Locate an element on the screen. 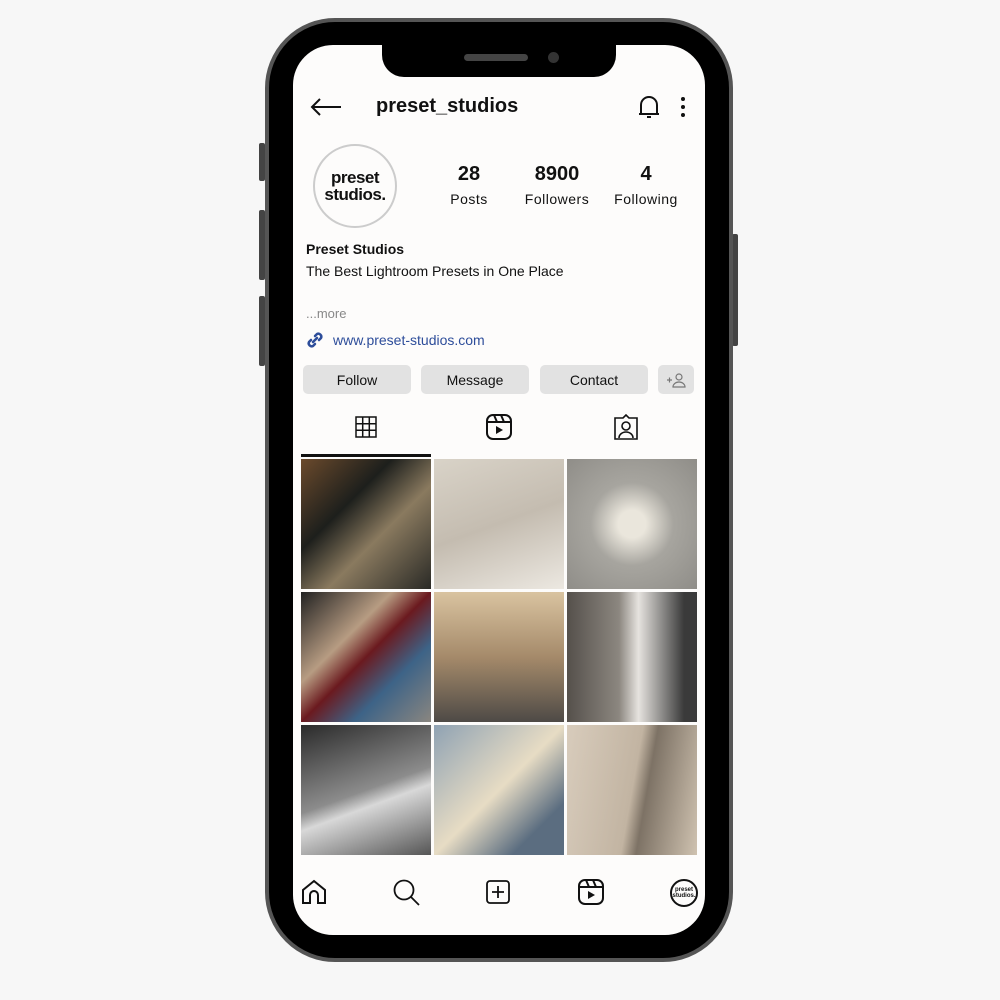 This screenshot has width=1000, height=1000. search-icon is located at coordinates (407, 893).